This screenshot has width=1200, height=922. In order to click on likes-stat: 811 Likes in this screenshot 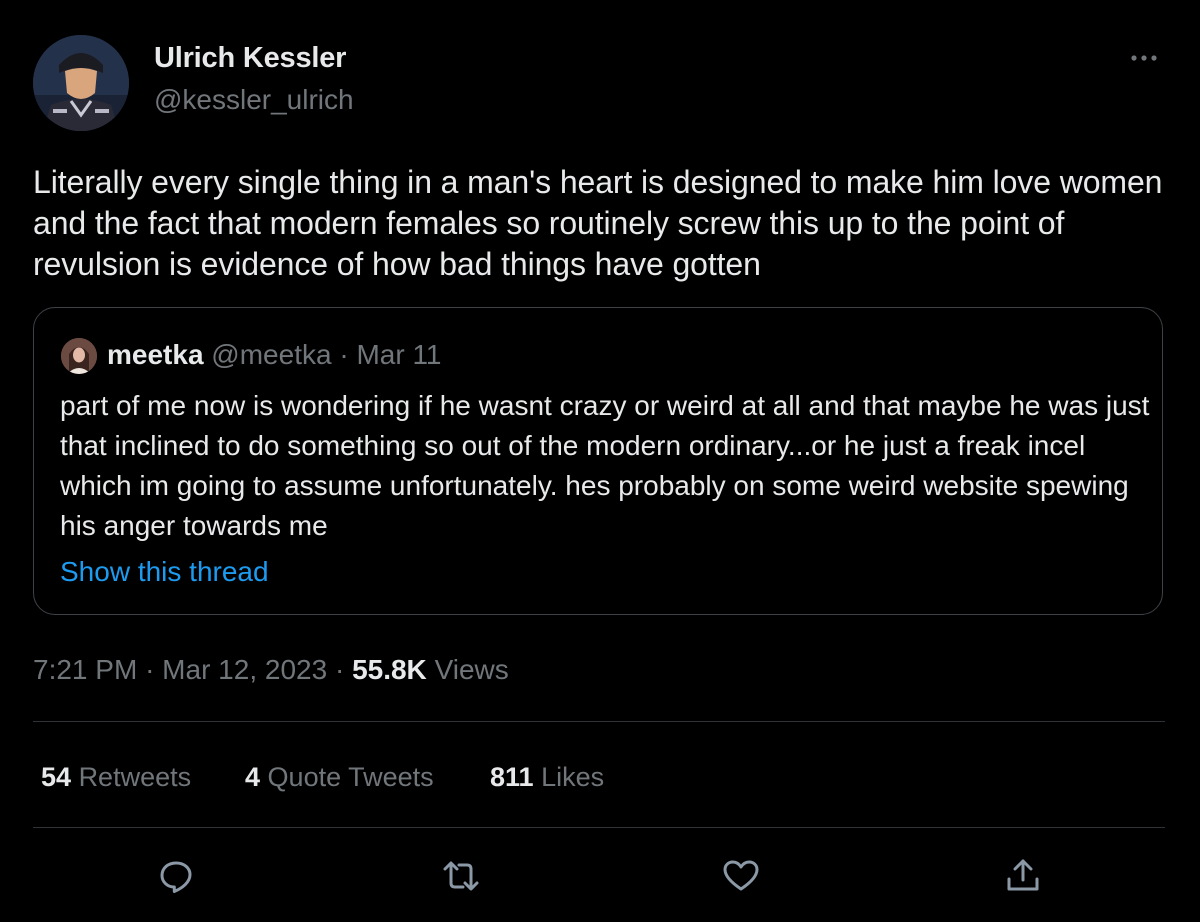, I will do `click(547, 777)`.